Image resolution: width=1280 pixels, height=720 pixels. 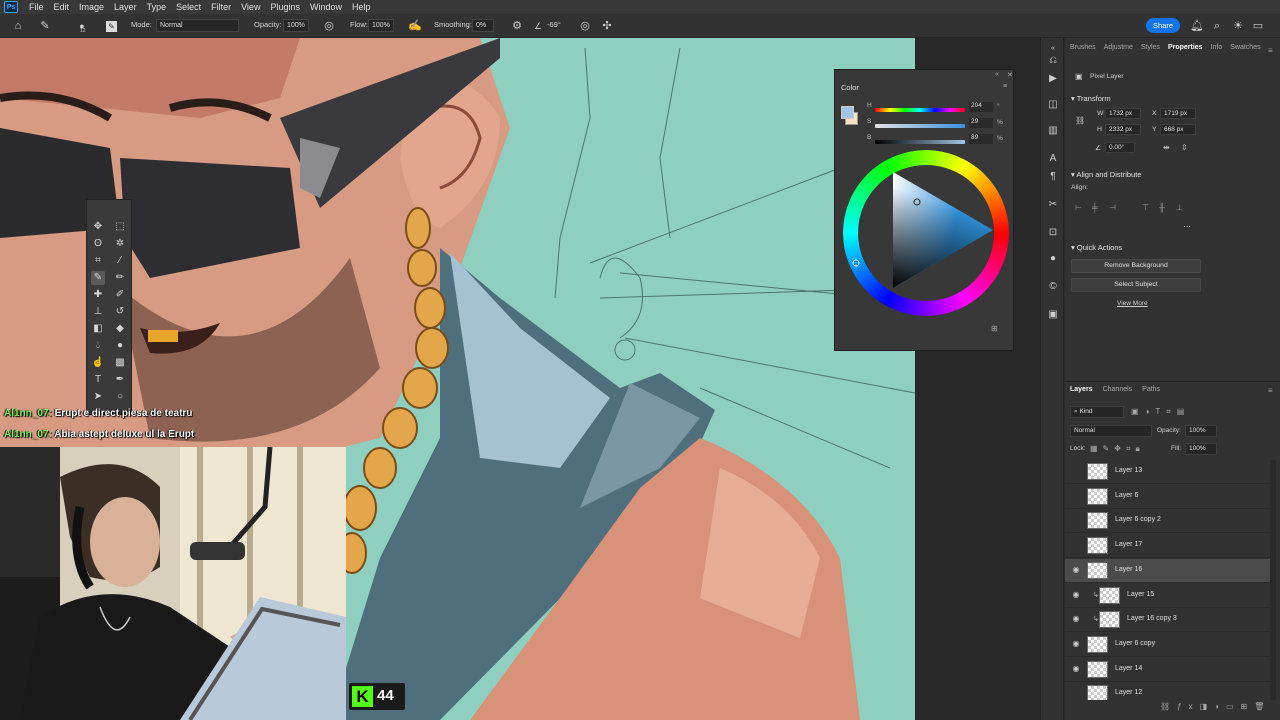 What do you see at coordinates (1123, 113) in the screenshot?
I see `width-input: 1732 px` at bounding box center [1123, 113].